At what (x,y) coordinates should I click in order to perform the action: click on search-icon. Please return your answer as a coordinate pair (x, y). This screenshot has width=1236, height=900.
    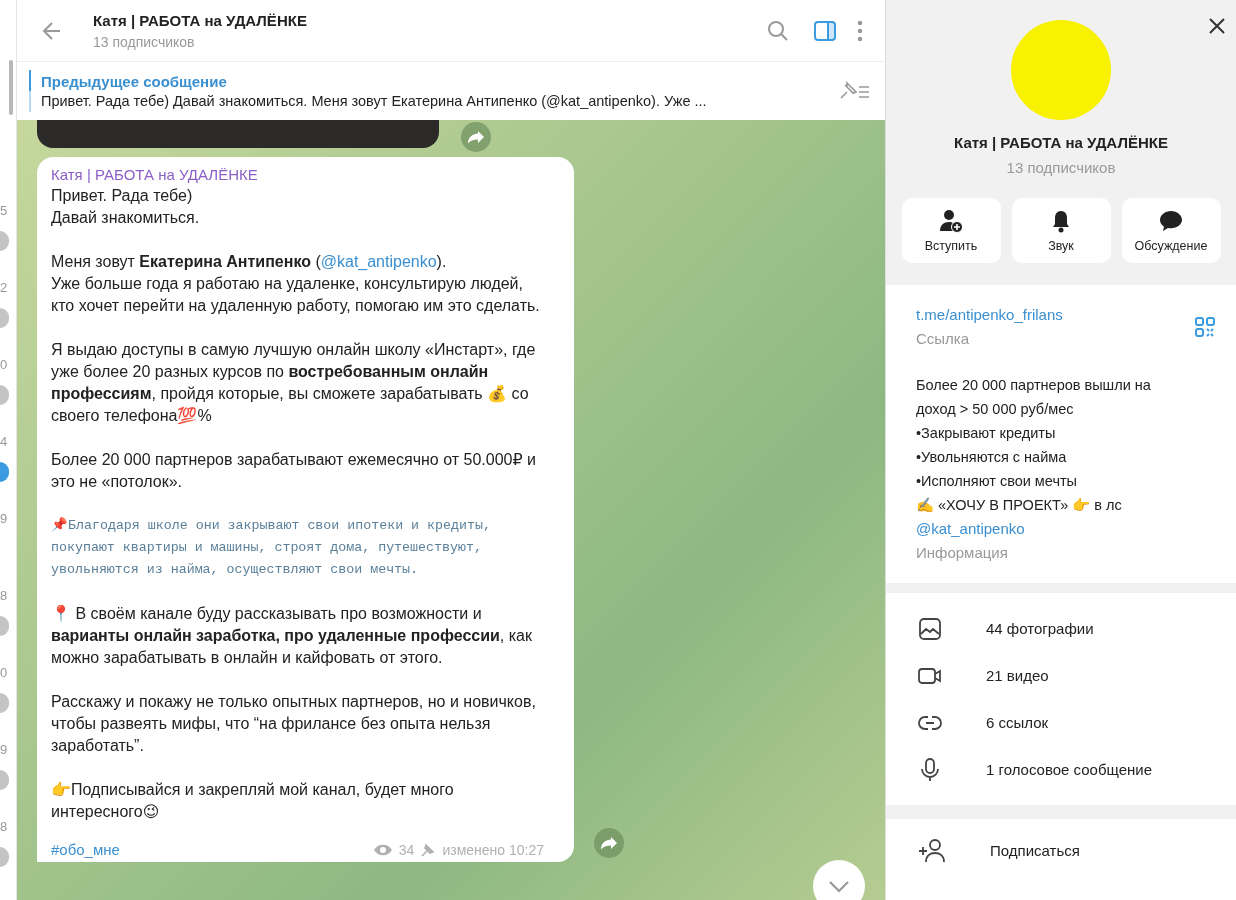
    Looking at the image, I should click on (778, 30).